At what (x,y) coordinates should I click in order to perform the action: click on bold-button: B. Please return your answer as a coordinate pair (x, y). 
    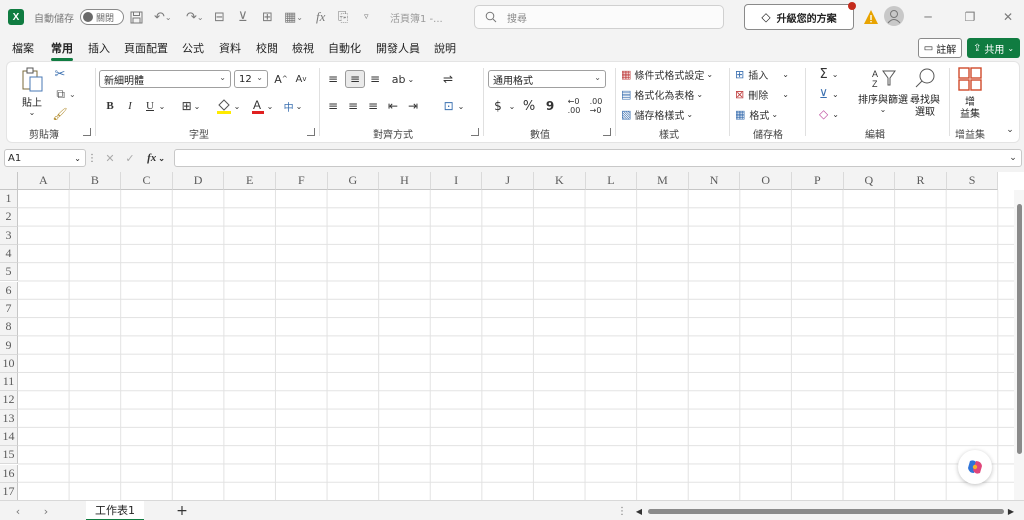
    Looking at the image, I should click on (110, 106).